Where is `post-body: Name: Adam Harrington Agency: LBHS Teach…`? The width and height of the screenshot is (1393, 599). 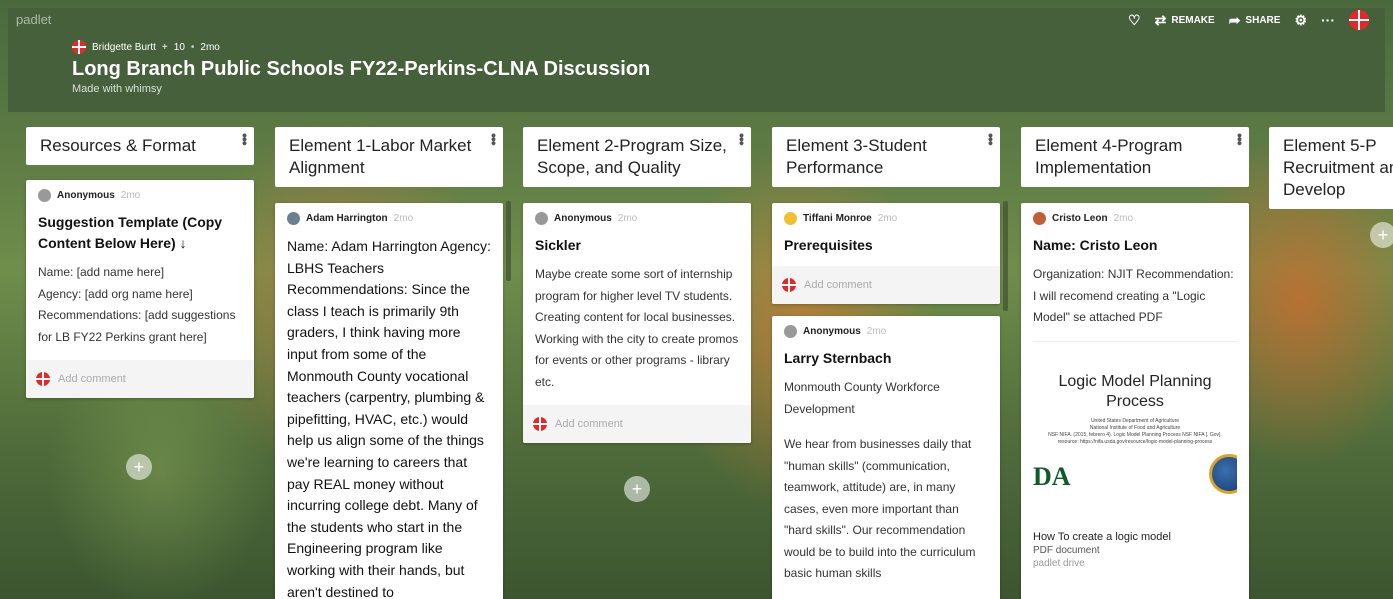 post-body: Name: Adam Harrington Agency: LBHS Teach… is located at coordinates (389, 418).